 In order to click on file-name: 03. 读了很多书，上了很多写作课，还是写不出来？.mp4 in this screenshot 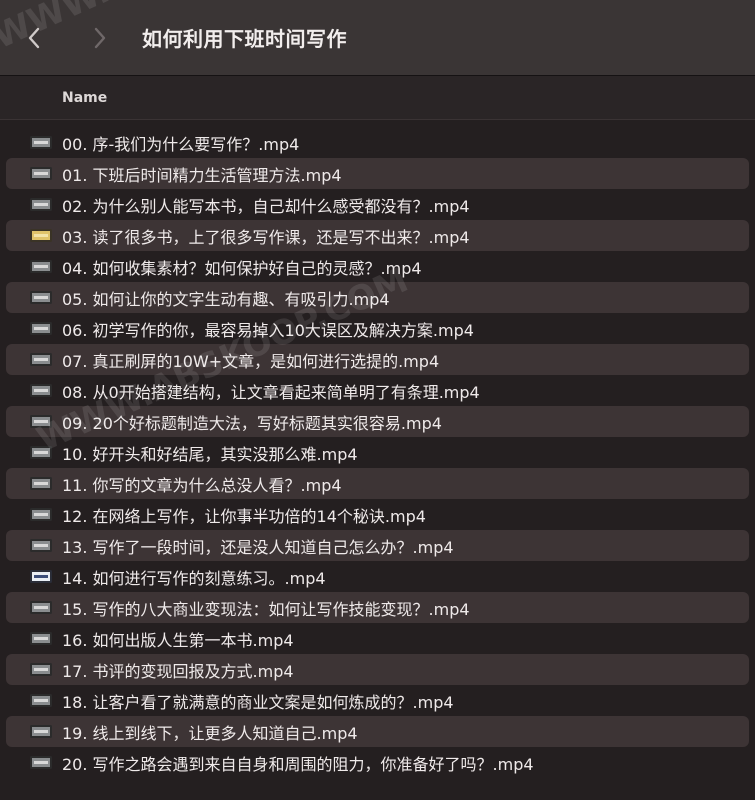, I will do `click(266, 237)`.